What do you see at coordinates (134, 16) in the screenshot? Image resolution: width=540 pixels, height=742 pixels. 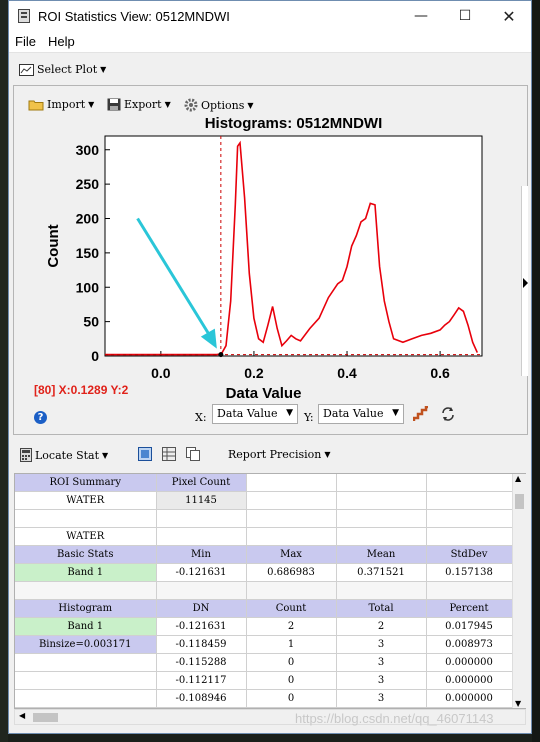 I see `window-title: ROI Statistics View: 0512MNDWI` at bounding box center [134, 16].